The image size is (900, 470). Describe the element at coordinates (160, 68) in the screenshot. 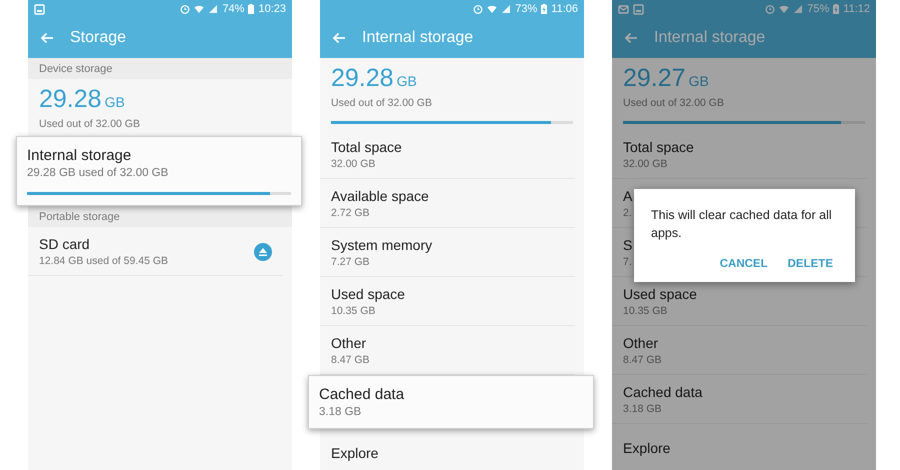

I see `section-header: Device storage` at that location.